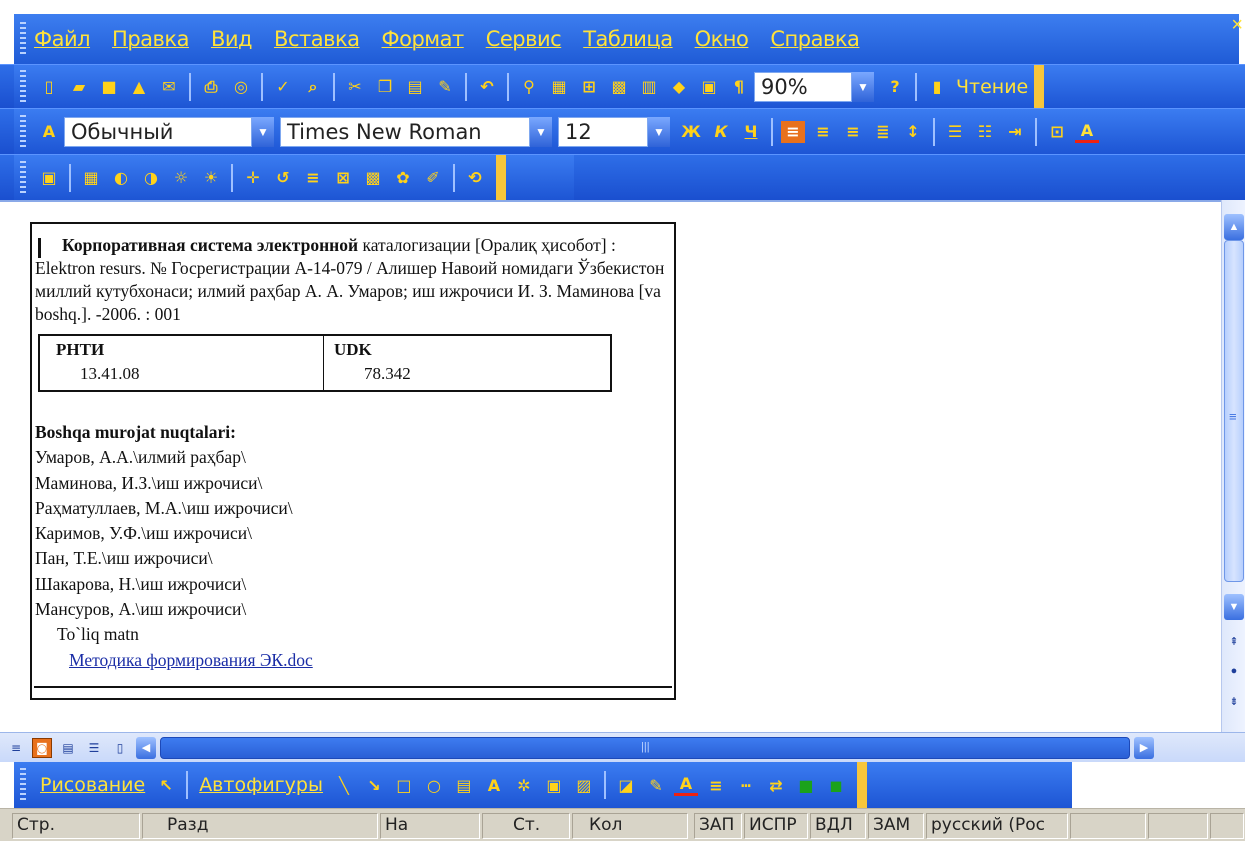 This screenshot has width=1245, height=841. Describe the element at coordinates (241, 87) in the screenshot. I see `print-preview-icon: ◎` at that location.